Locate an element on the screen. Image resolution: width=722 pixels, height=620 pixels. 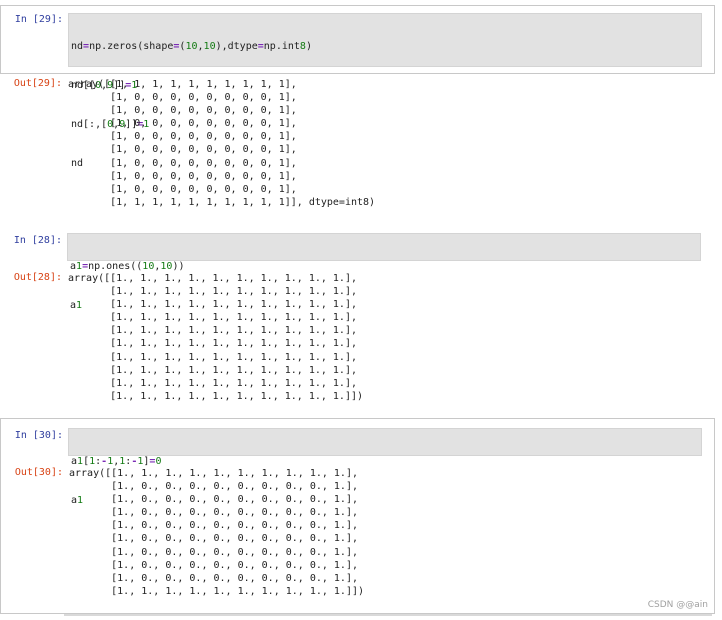
input-prompt: In [28]: is located at coordinates (37, 240).